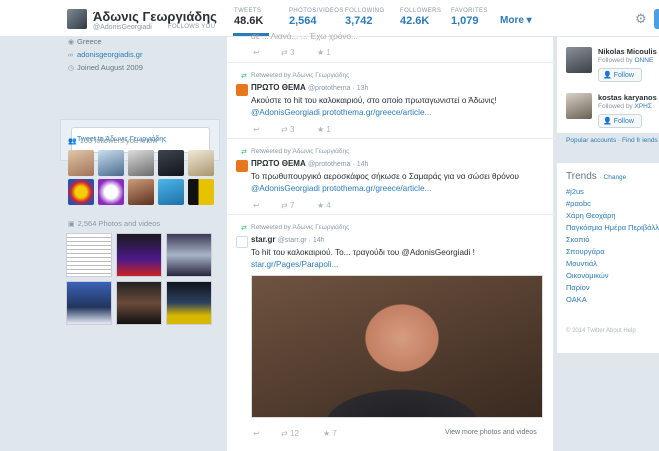 This screenshot has width=659, height=451. What do you see at coordinates (581, 263) in the screenshot?
I see `trend-item: Μουντιάλ` at bounding box center [581, 263].